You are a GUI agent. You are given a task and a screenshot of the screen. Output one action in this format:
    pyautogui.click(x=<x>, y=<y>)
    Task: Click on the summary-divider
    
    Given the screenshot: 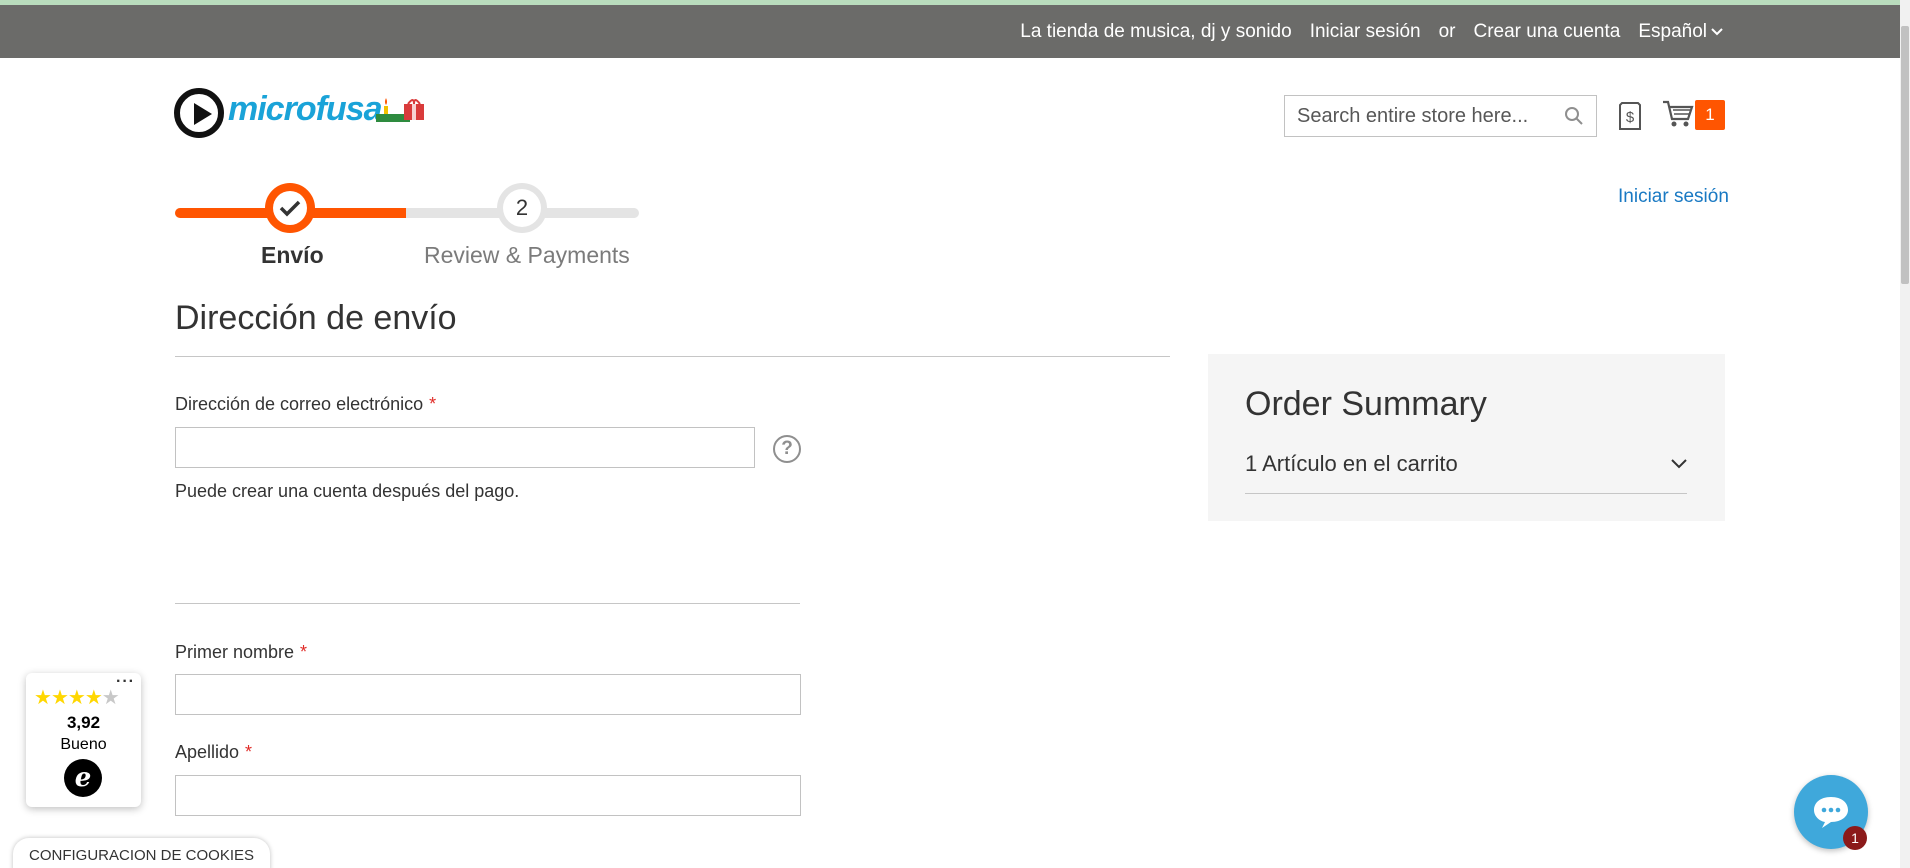 What is the action you would take?
    pyautogui.click(x=1466, y=493)
    